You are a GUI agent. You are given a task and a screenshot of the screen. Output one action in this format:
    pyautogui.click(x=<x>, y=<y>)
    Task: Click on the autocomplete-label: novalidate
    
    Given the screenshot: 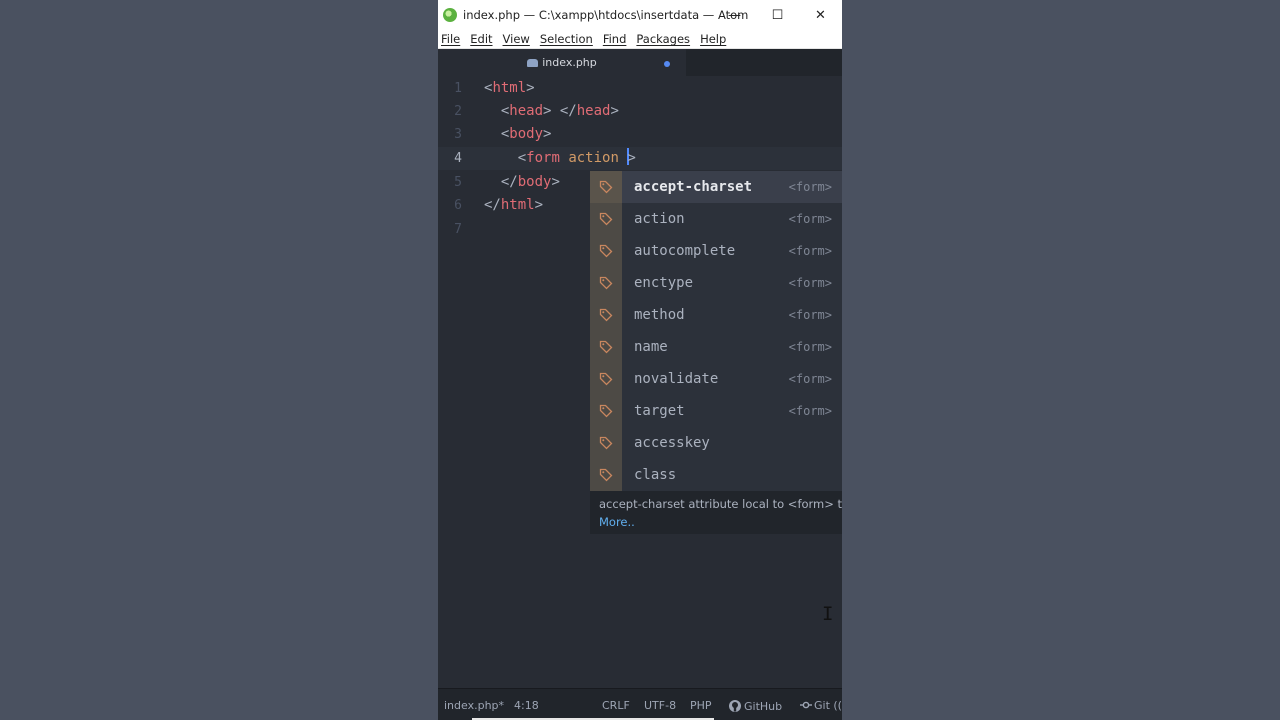 What is the action you would take?
    pyautogui.click(x=676, y=379)
    